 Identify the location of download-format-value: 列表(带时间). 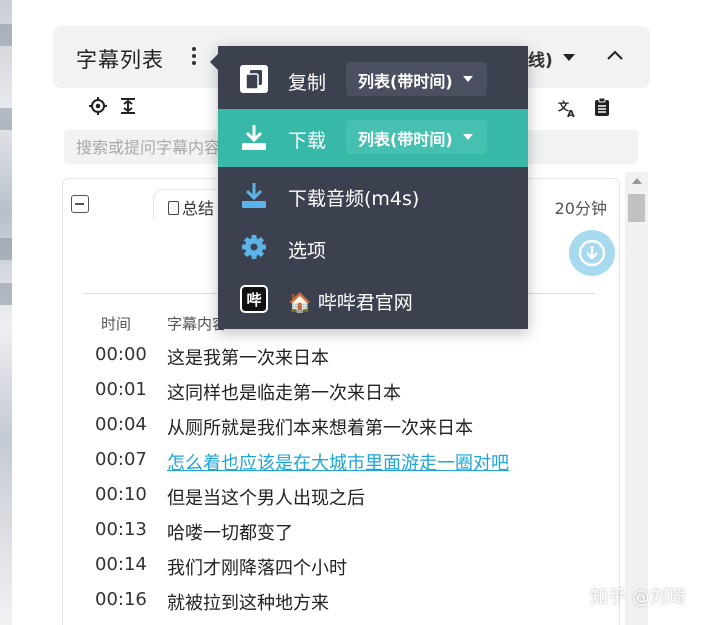
(405, 139).